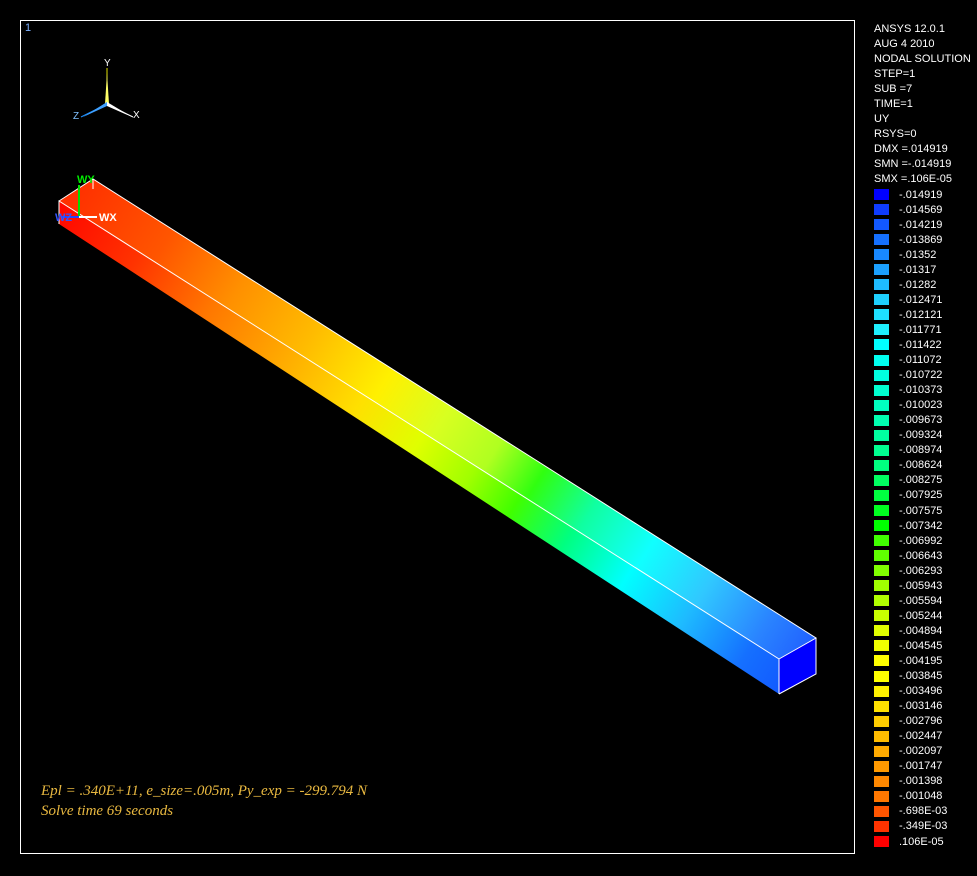  What do you see at coordinates (921, 600) in the screenshot?
I see `legend-label: -.005594` at bounding box center [921, 600].